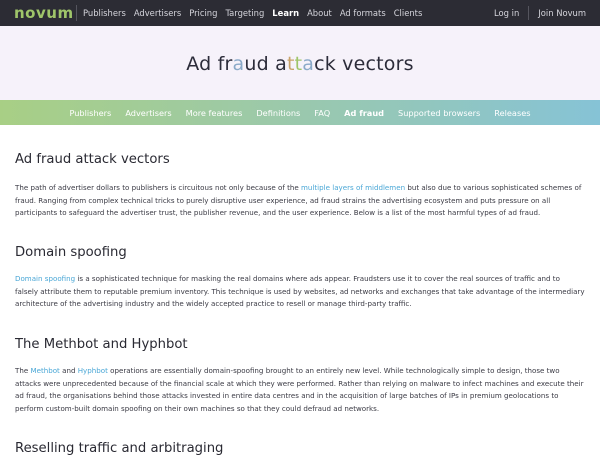 The width and height of the screenshot is (600, 456). What do you see at coordinates (265, 64) in the screenshot?
I see `title-part: ud a` at bounding box center [265, 64].